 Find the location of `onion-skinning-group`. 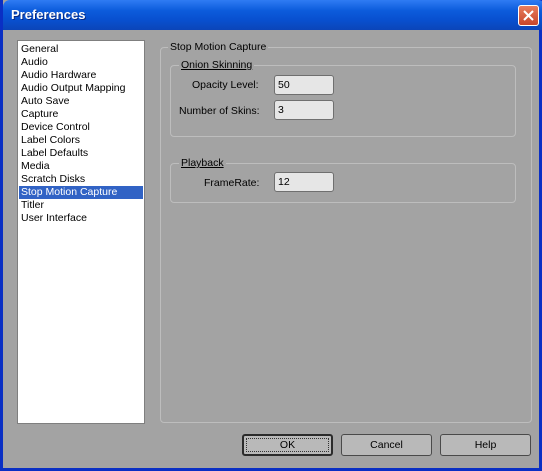

onion-skinning-group is located at coordinates (343, 101).